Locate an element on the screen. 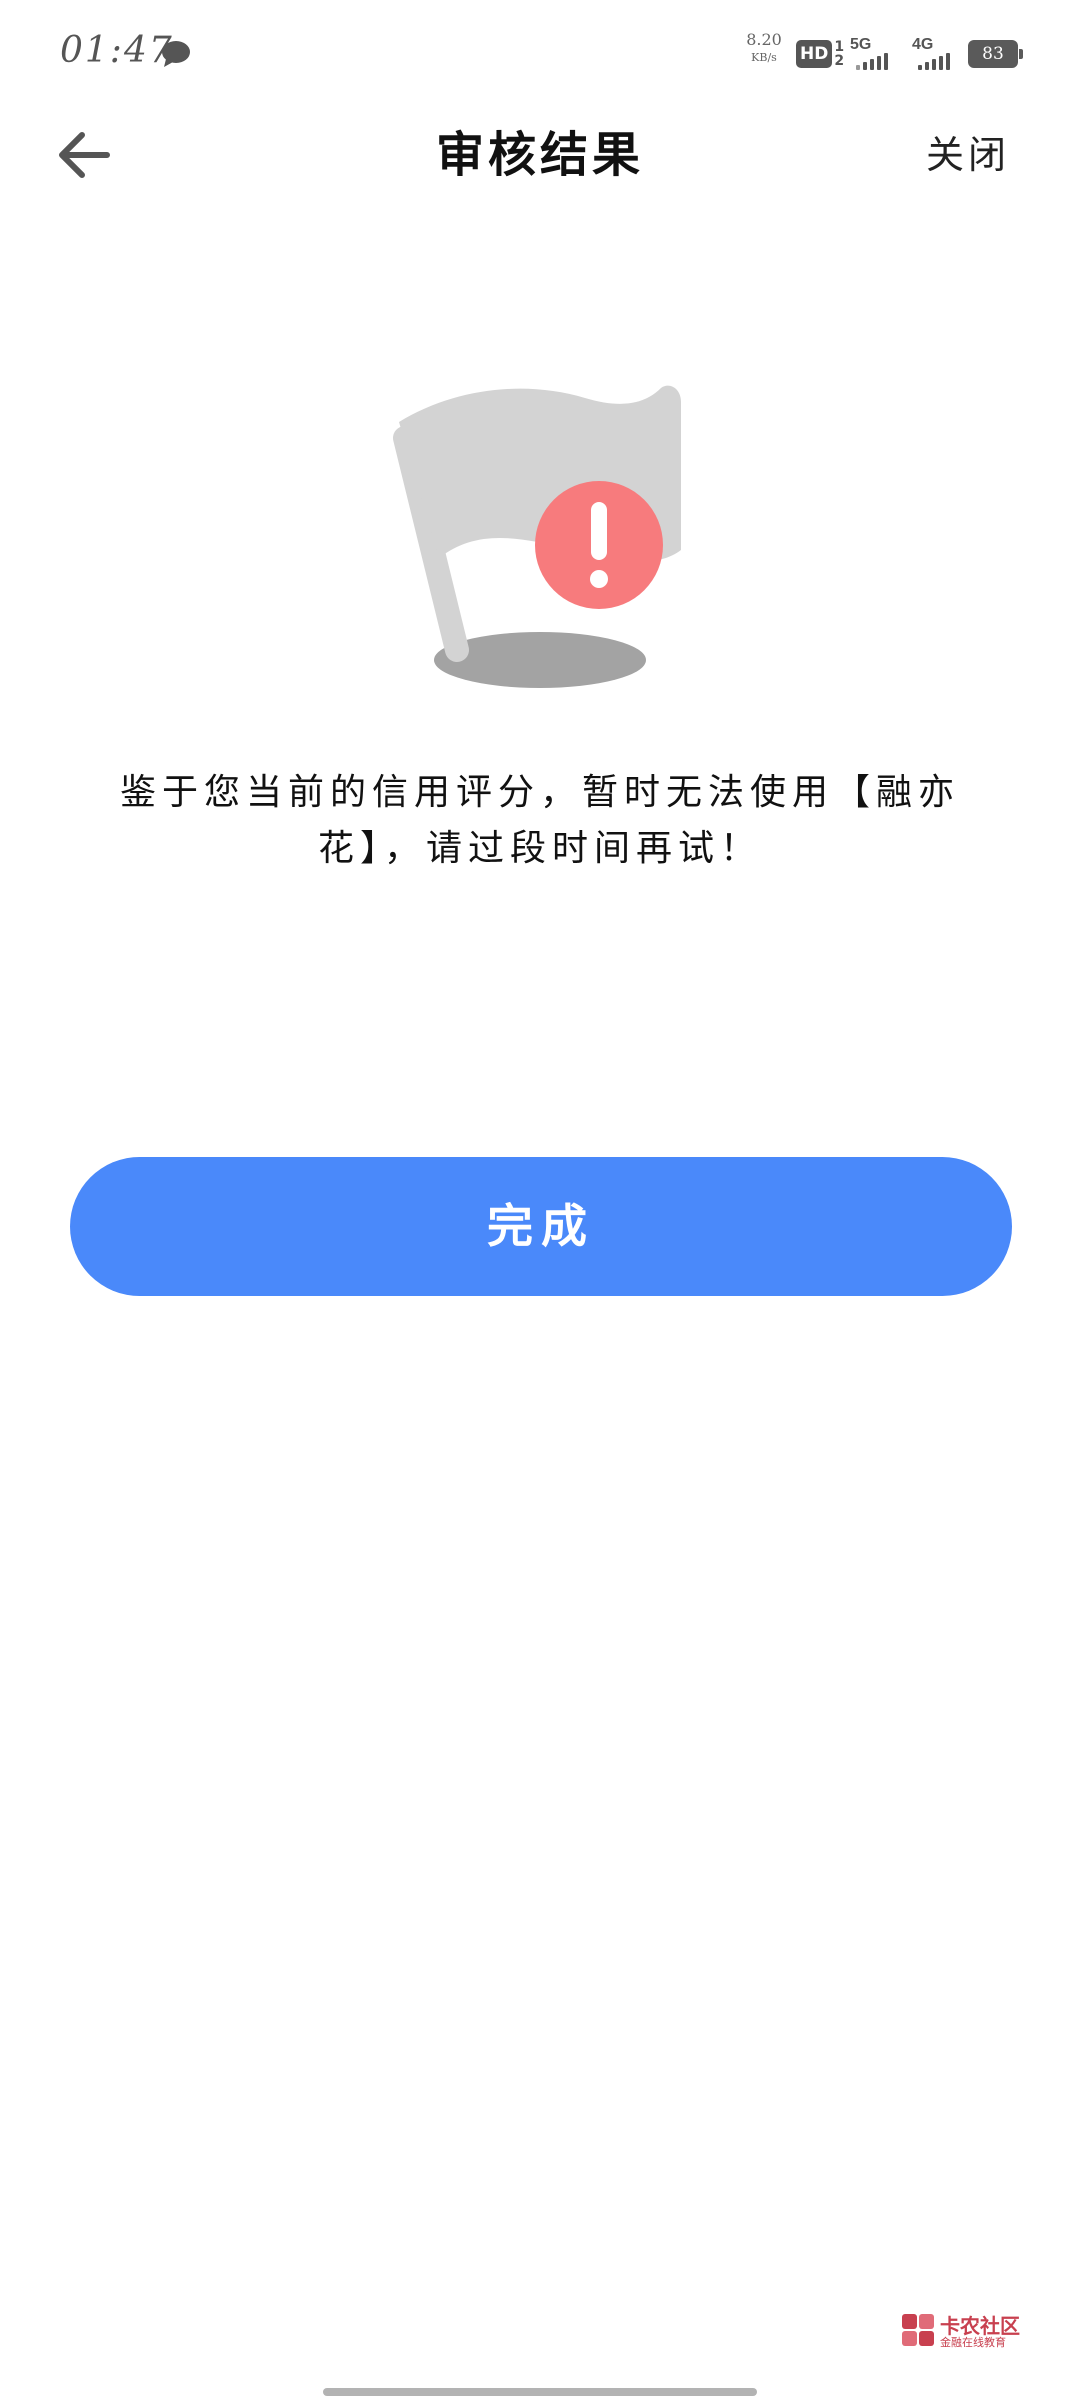  battery-level: 83 is located at coordinates (993, 54).